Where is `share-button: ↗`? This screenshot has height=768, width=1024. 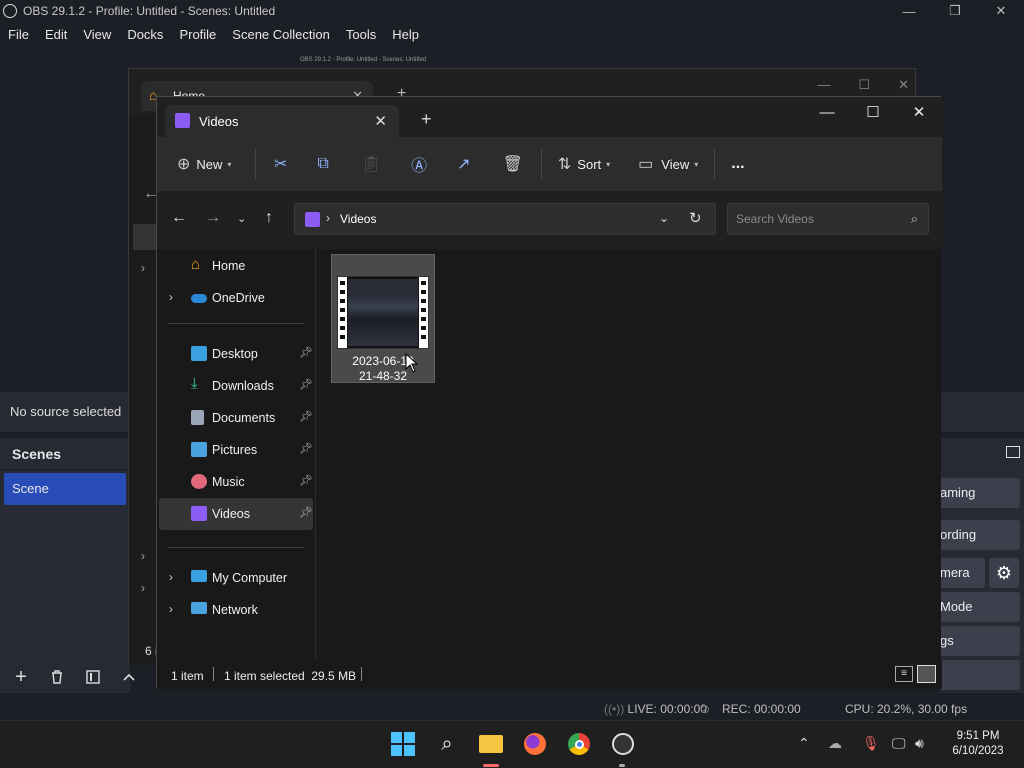
share-button: ↗ is located at coordinates (463, 164).